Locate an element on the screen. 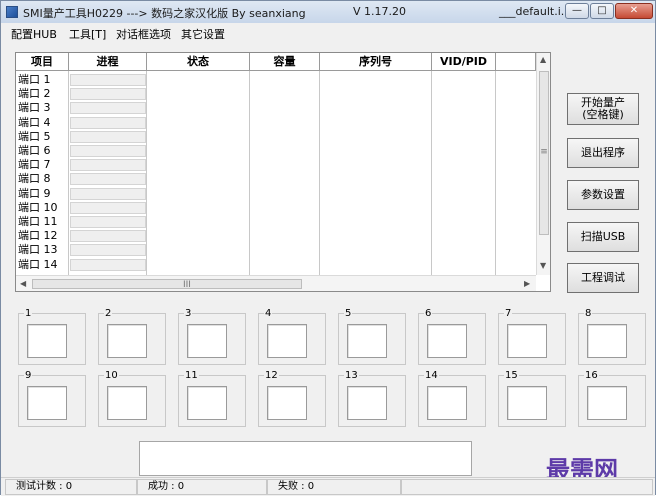 This screenshot has height=496, width=656. col-capacity is located at coordinates (285, 173).